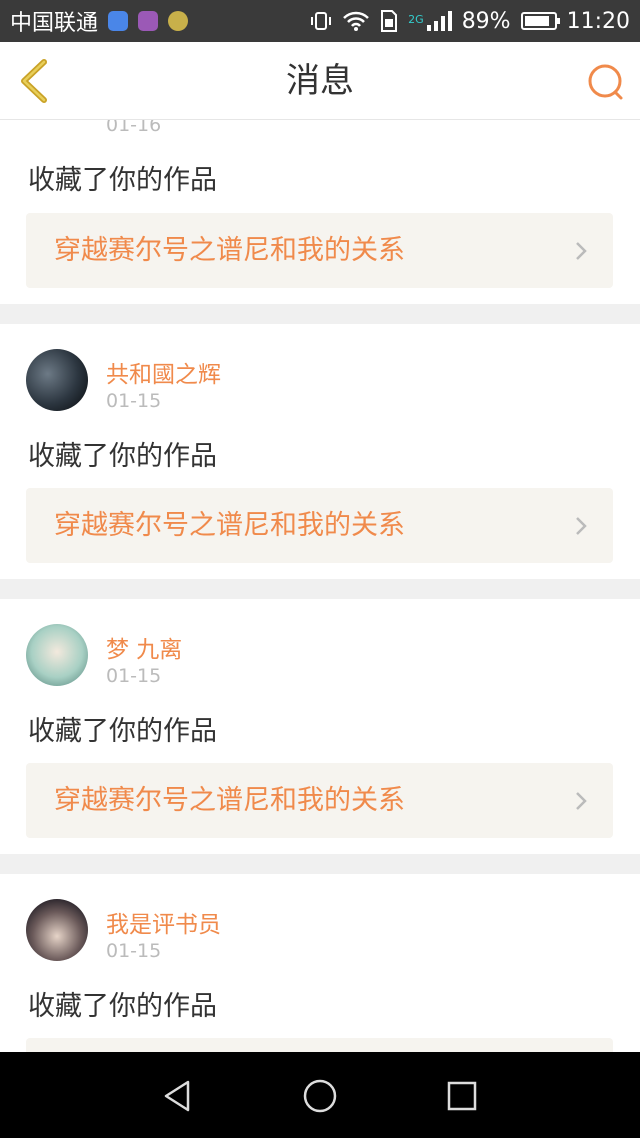  Describe the element at coordinates (178, 21) in the screenshot. I see `mascot-app-icon` at that location.